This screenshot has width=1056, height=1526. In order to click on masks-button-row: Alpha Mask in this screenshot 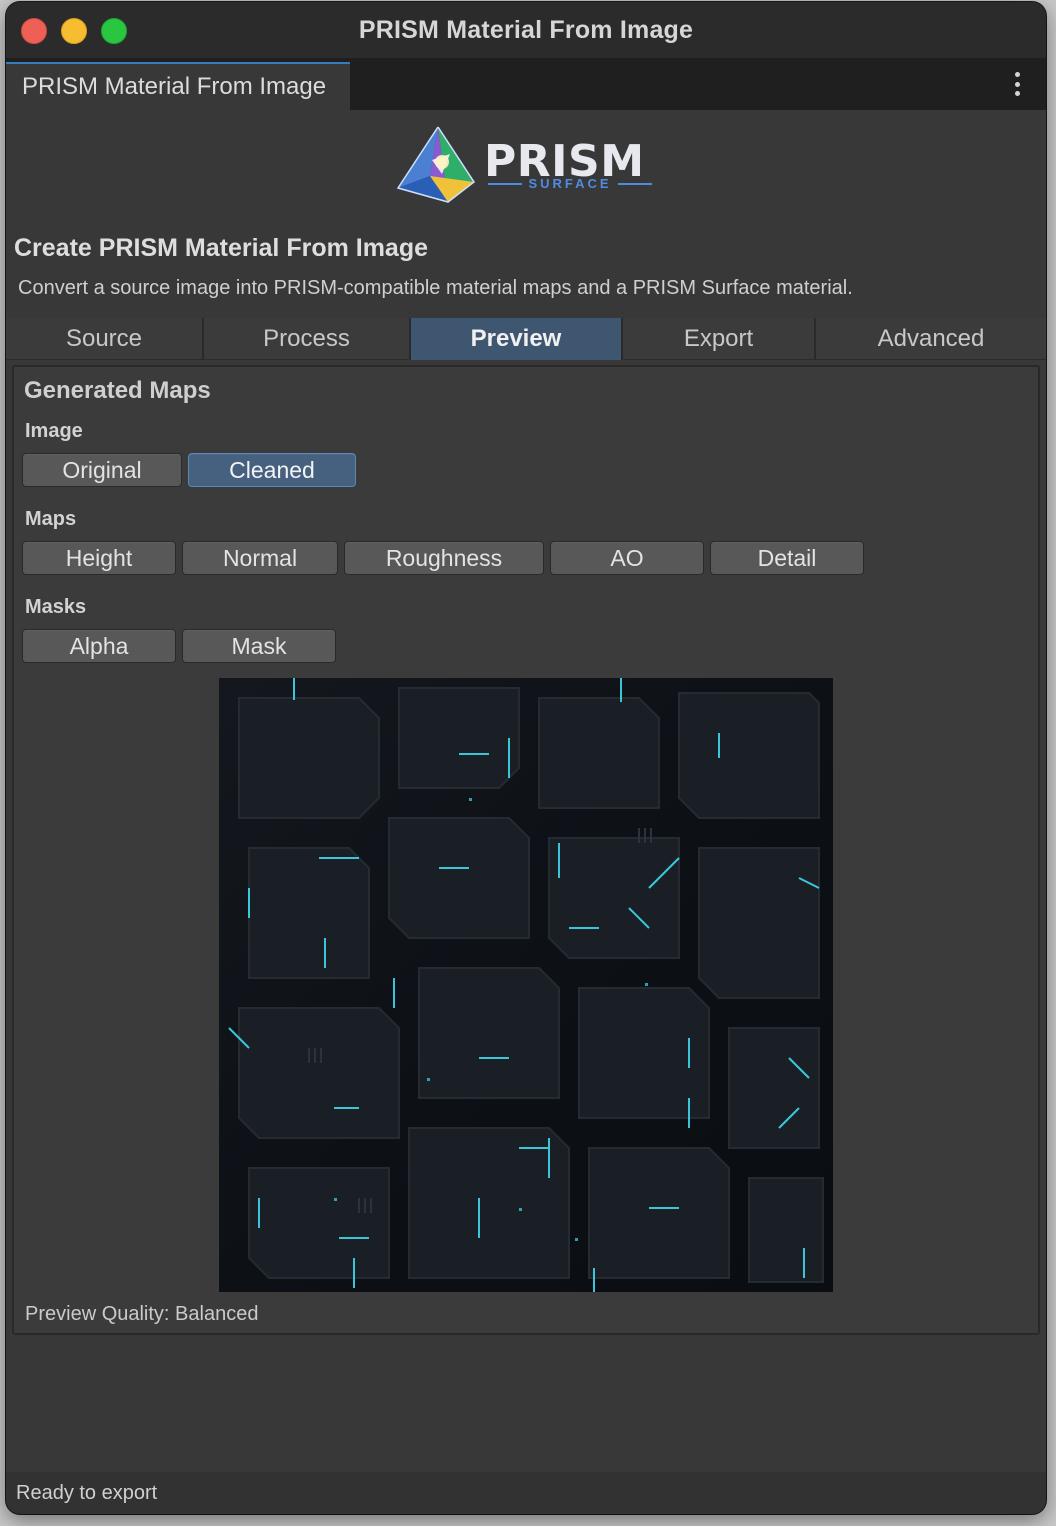, I will do `click(179, 646)`.